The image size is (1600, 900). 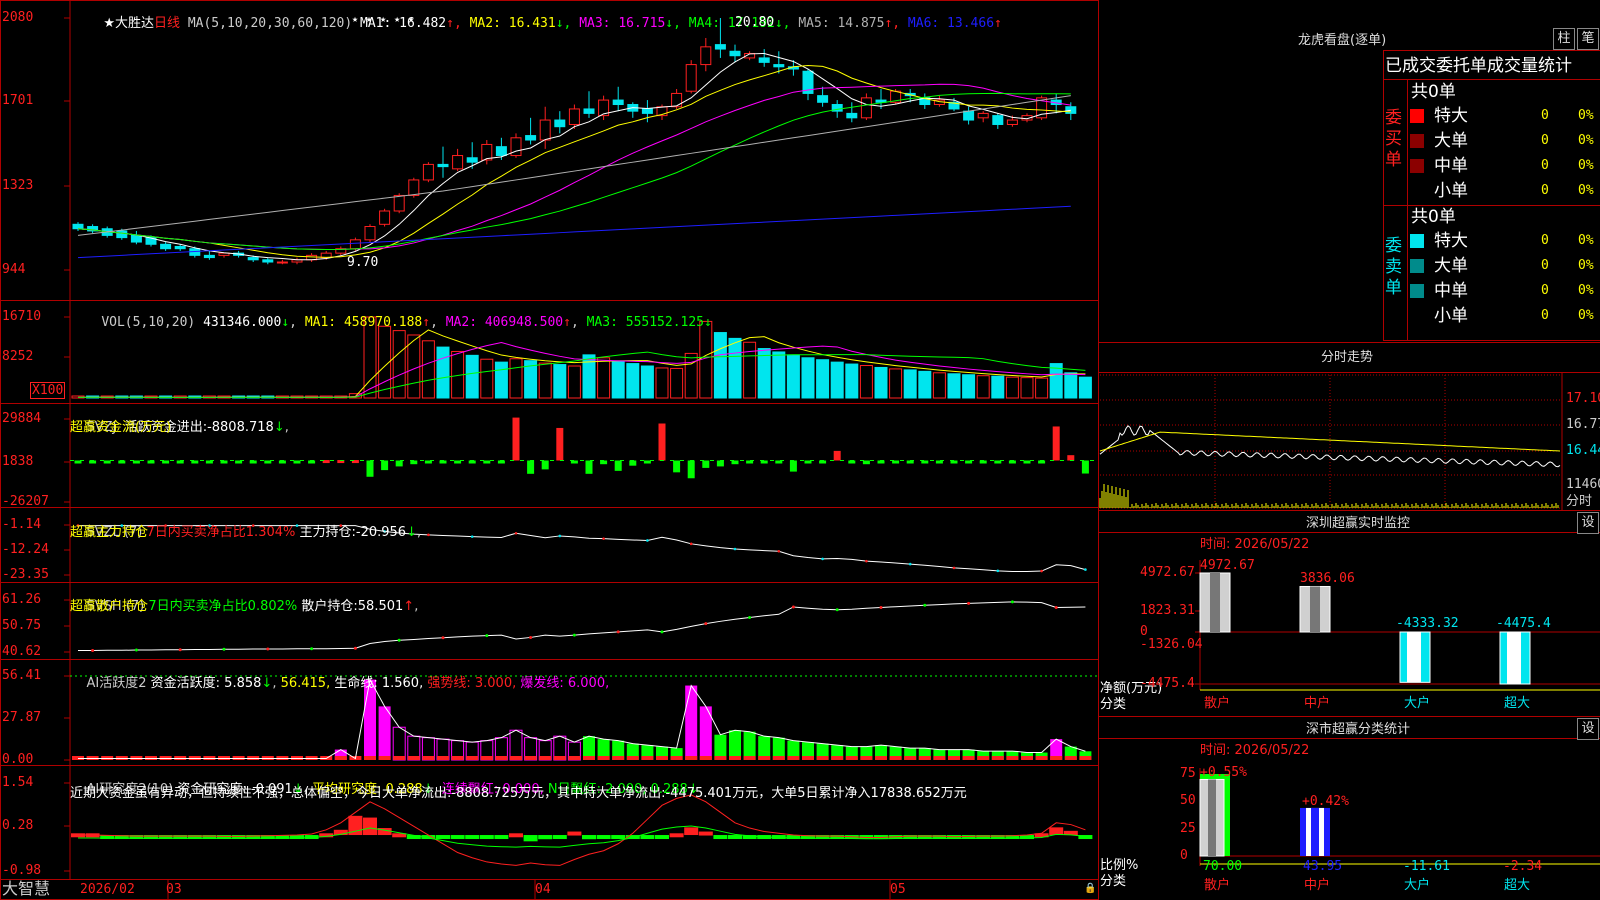 What do you see at coordinates (1564, 39) in the screenshot?
I see `bar-mode-button: 柱` at bounding box center [1564, 39].